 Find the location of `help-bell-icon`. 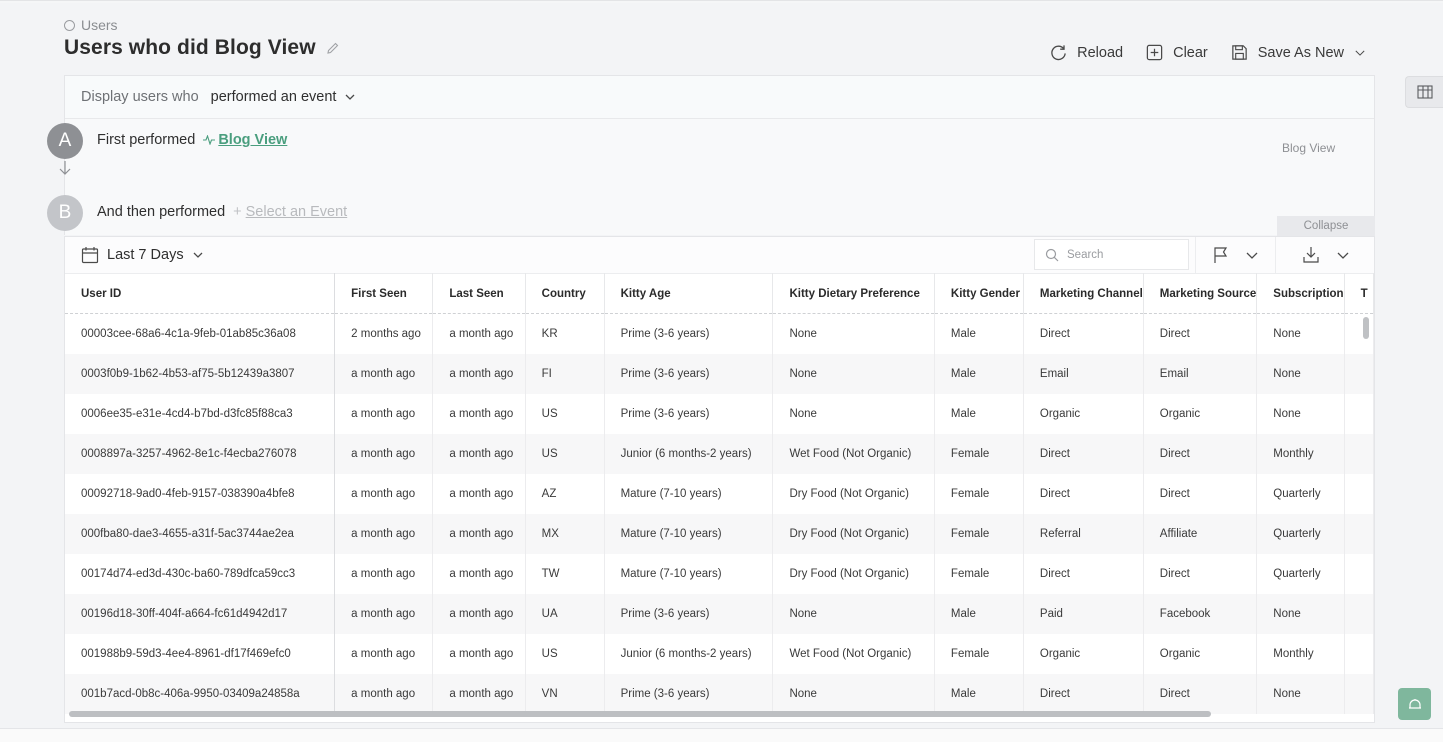

help-bell-icon is located at coordinates (1414, 704).